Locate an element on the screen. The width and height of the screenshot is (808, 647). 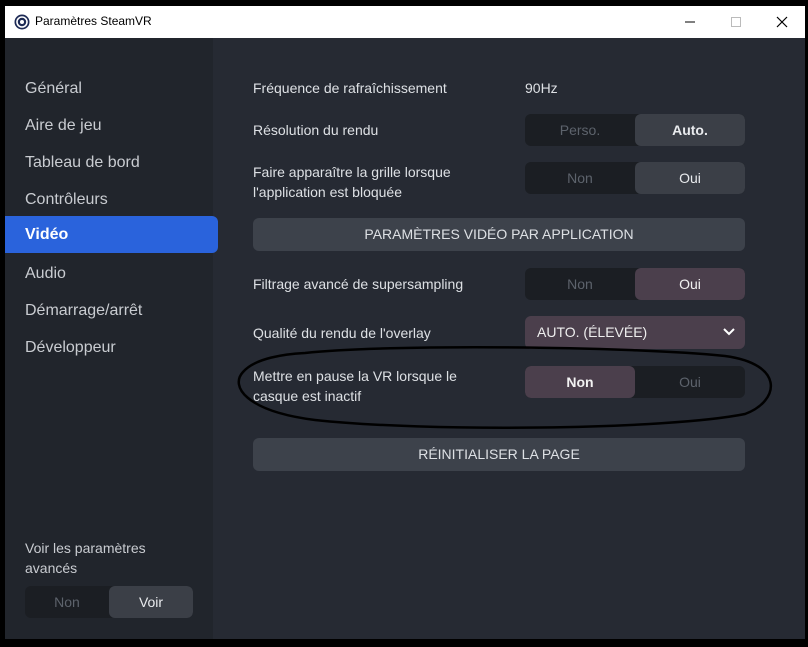
reset-page-button: RÉINITIALISER LA PAGE is located at coordinates (499, 454).